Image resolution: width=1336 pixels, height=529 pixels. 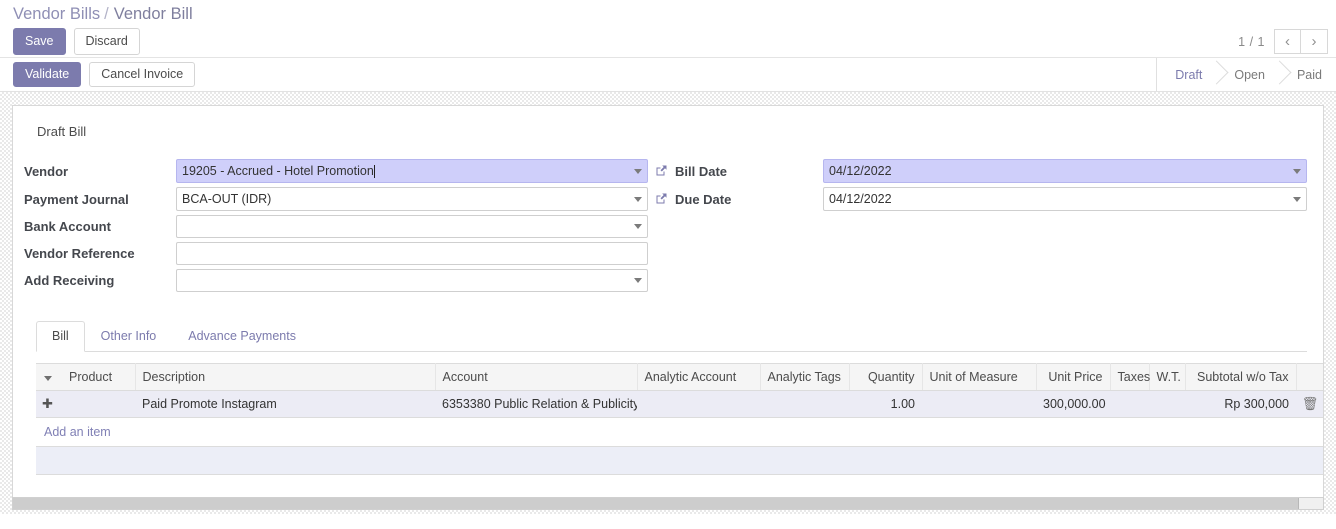 I want to click on cell-analytic-account, so click(x=698, y=404).